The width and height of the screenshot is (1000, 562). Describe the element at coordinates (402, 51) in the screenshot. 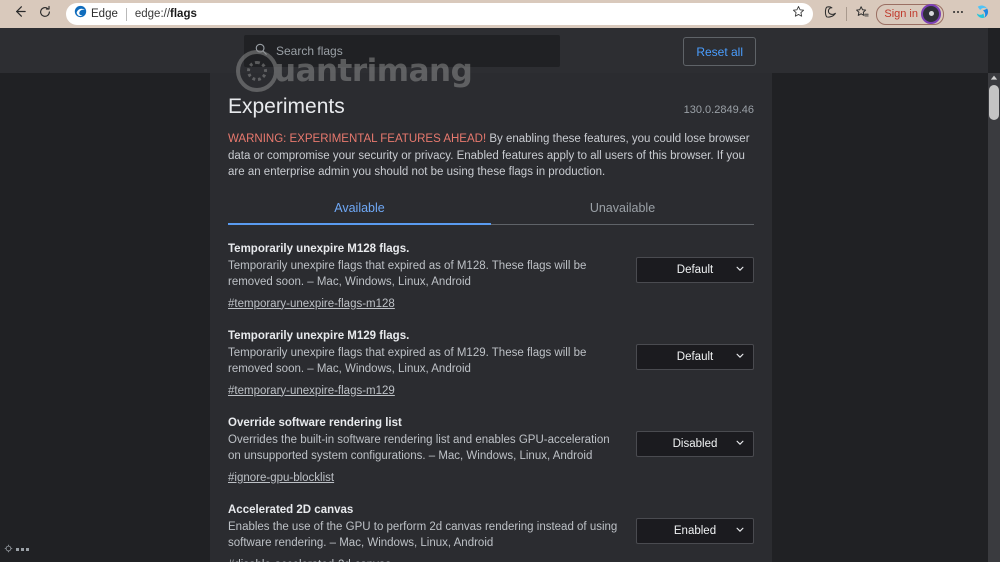

I see `search-flags-input: Search flags` at that location.